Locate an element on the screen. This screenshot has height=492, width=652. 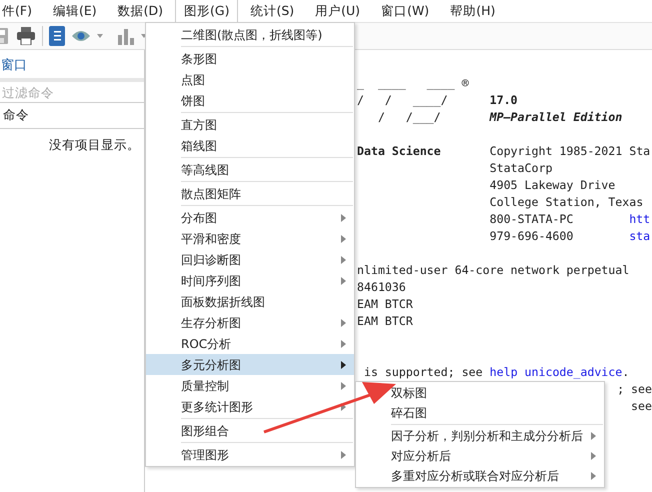
menu-item: 箱线图 is located at coordinates (250, 145).